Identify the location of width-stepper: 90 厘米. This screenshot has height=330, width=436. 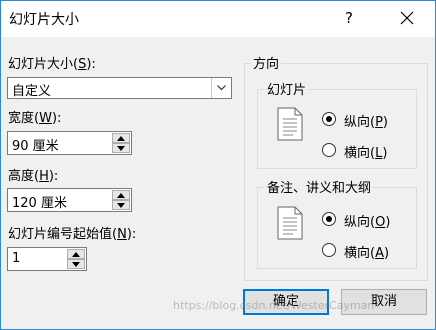
(69, 143).